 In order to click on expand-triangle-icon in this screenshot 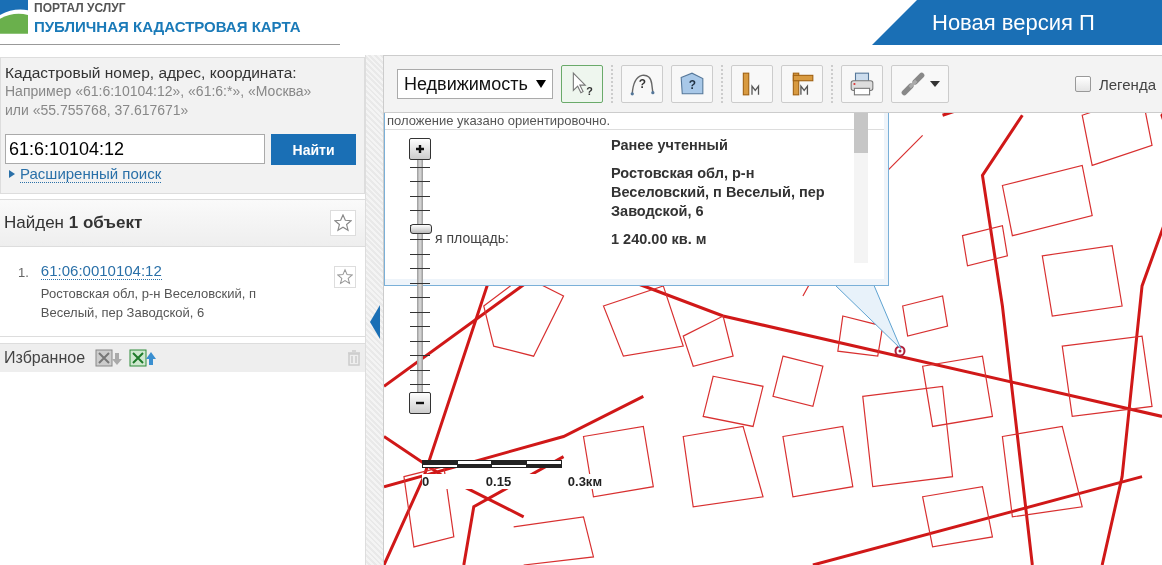, I will do `click(12, 174)`.